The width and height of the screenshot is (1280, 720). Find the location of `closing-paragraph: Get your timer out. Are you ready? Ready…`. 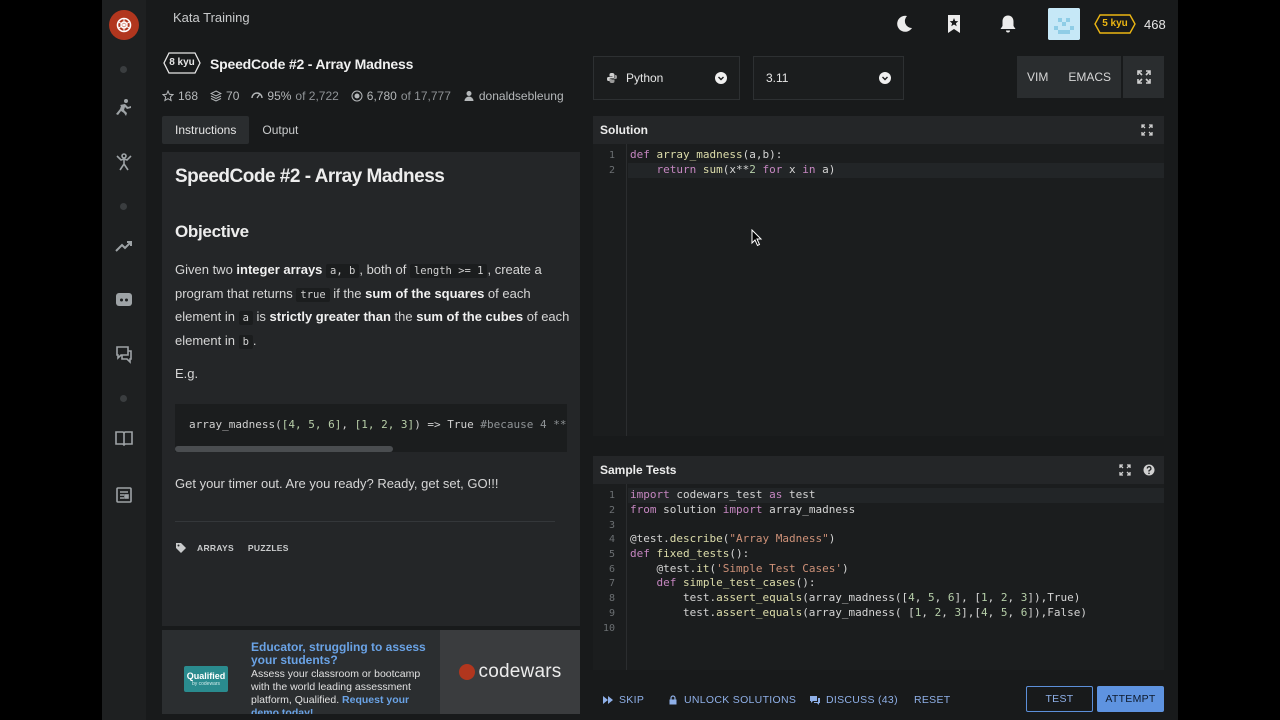

closing-paragraph: Get your timer out. Are you ready? Ready… is located at coordinates (337, 483).